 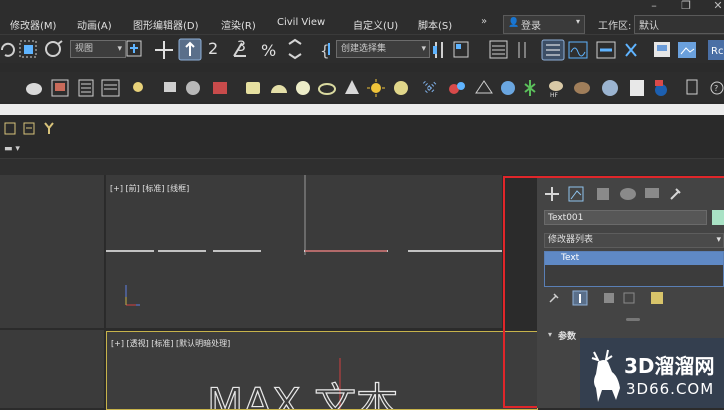 What do you see at coordinates (550, 334) in the screenshot?
I see `collapse-arrow-icon: ▾` at bounding box center [550, 334].